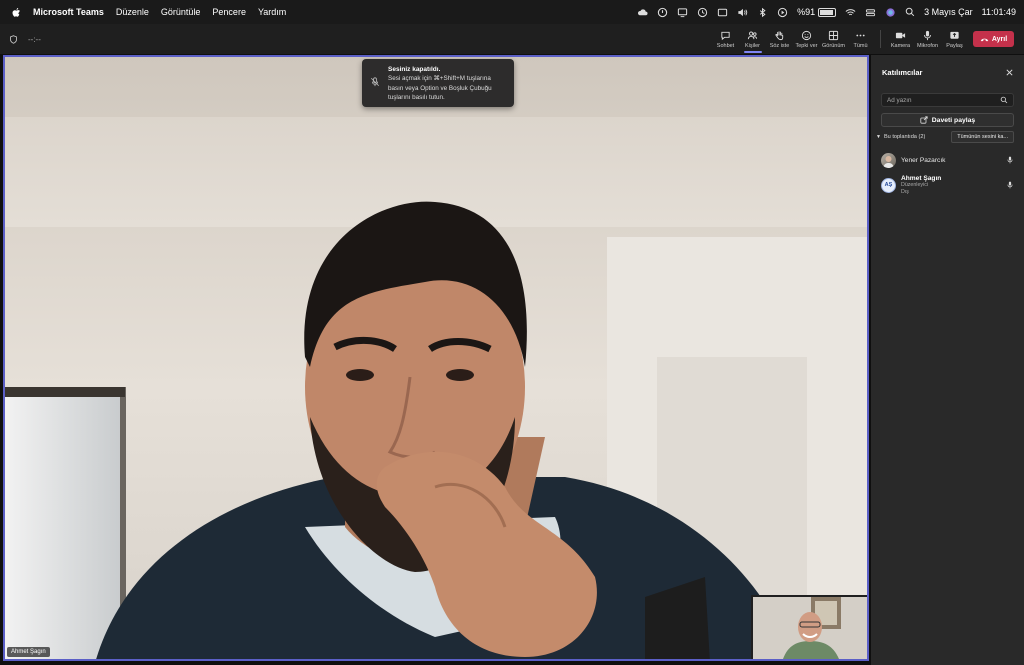 Image resolution: width=1024 pixels, height=665 pixels. Describe the element at coordinates (947, 185) in the screenshot. I see `participant-row: AŞ Ahmet Şagın Düzenleyici Dış` at that location.